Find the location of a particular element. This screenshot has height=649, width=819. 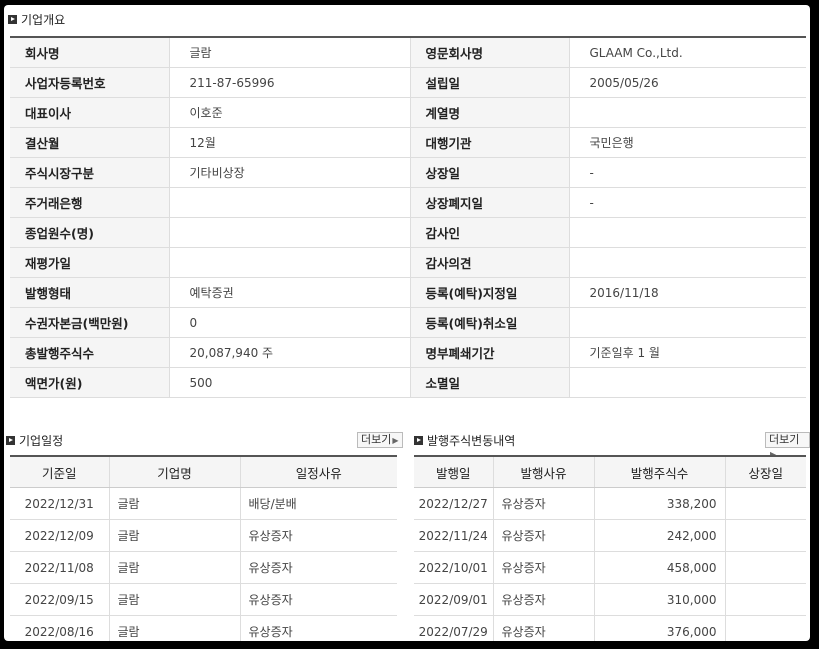

schedule-title: 기업일정 is located at coordinates (34, 440).